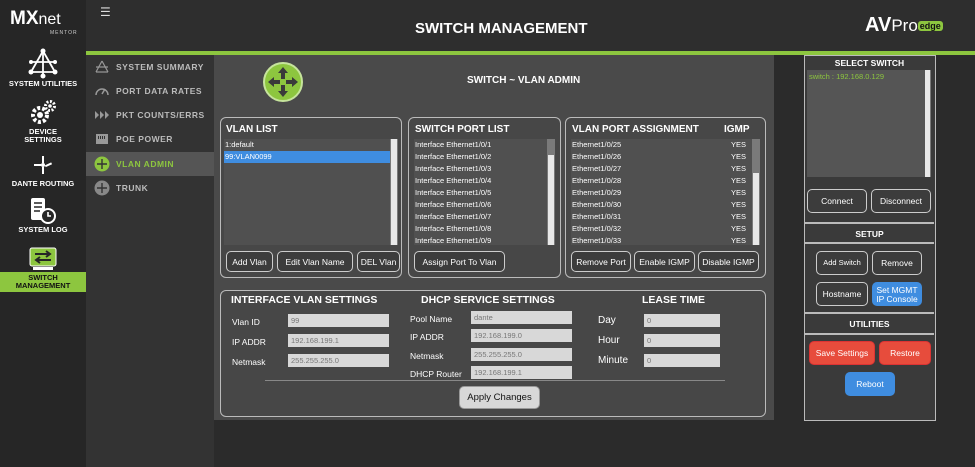 This screenshot has width=975, height=467. I want to click on disable-igmp-button: Disable IGMP, so click(728, 261).